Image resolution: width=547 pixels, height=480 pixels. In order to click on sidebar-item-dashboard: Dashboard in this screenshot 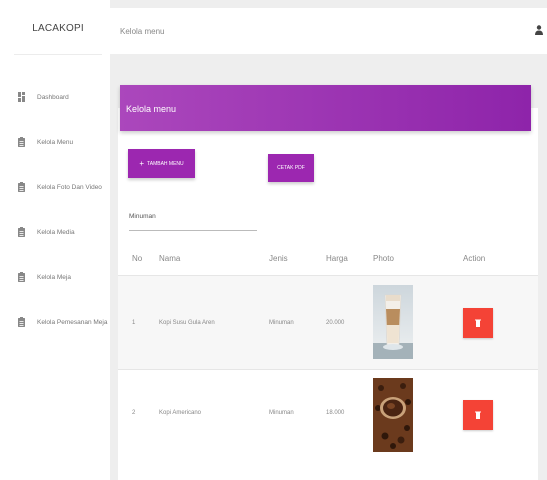, I will do `click(63, 97)`.